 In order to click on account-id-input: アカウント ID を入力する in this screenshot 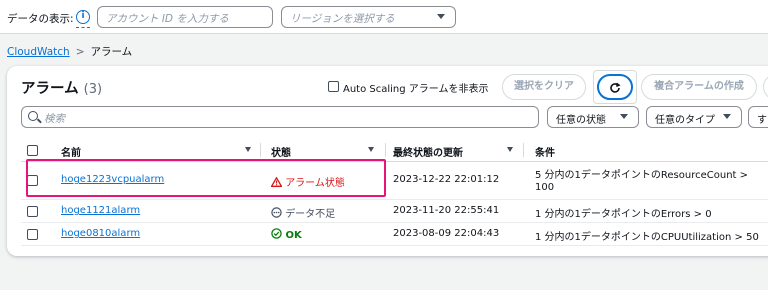, I will do `click(185, 17)`.